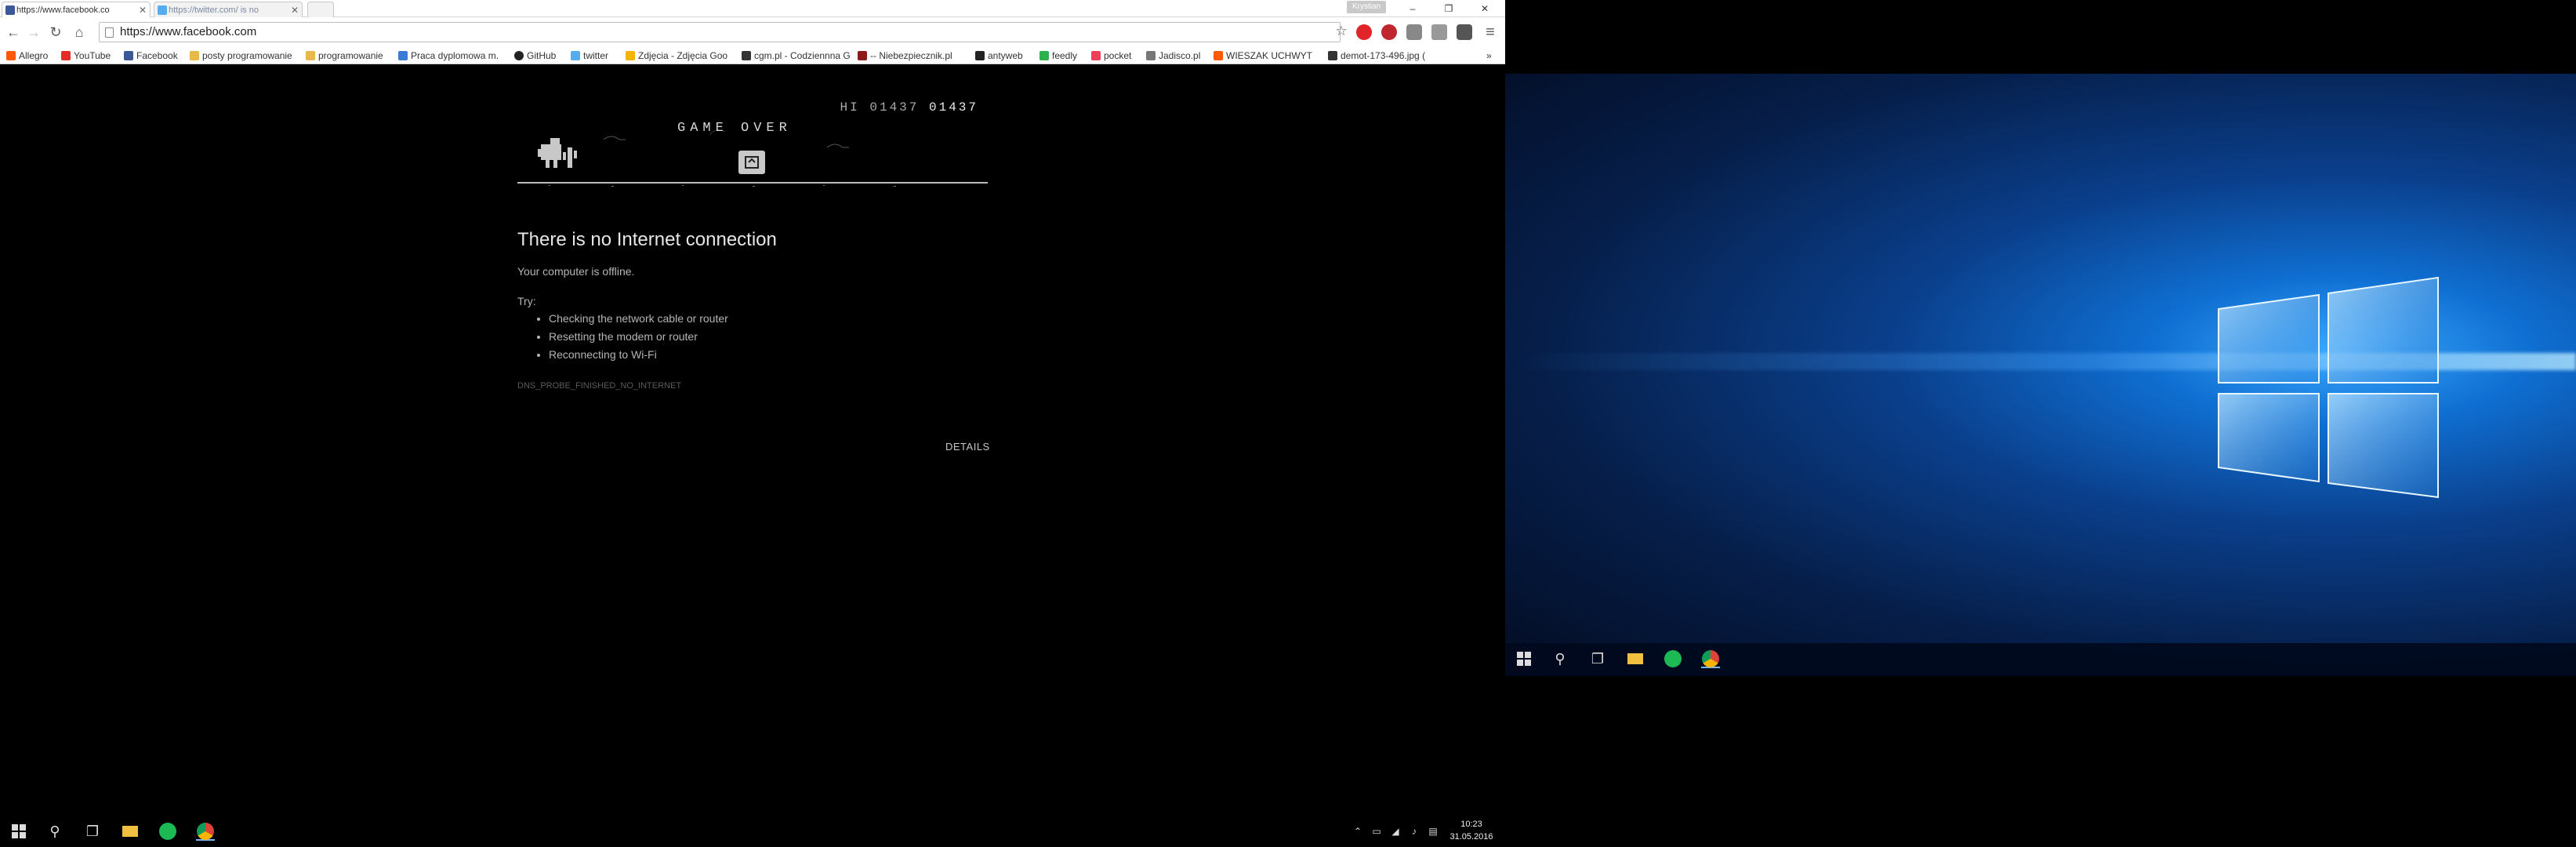  Describe the element at coordinates (1471, 830) in the screenshot. I see `system-clock: 10:23 31.05.2016` at that location.